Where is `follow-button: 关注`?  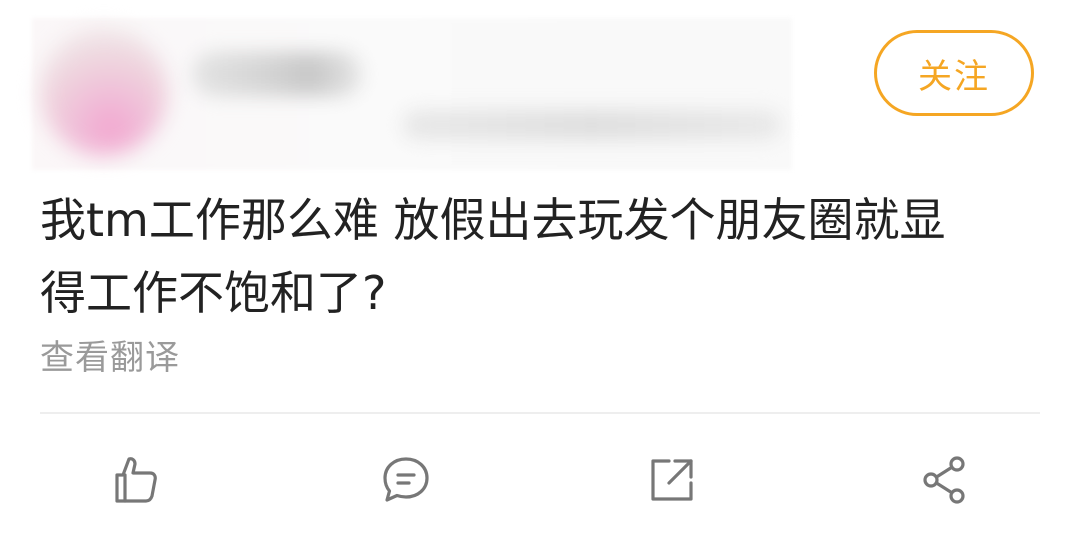 follow-button: 关注 is located at coordinates (954, 73).